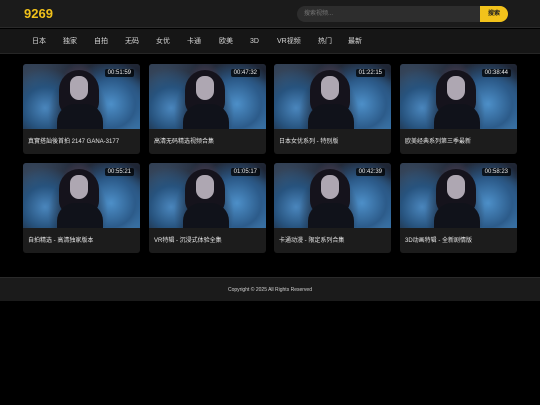  What do you see at coordinates (207, 208) in the screenshot?
I see `video-card: 01:05:17 VR特辑 - 沉浸式体验全集` at bounding box center [207, 208].